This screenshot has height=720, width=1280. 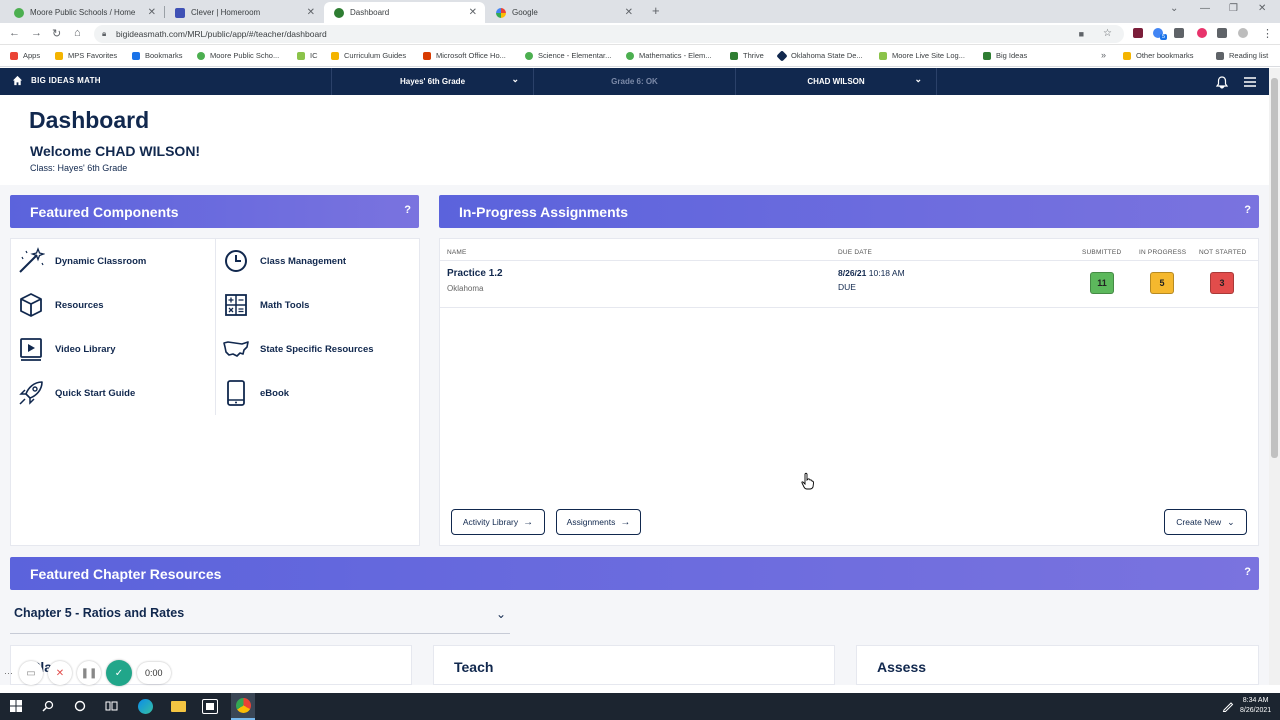 What do you see at coordinates (318, 261) in the screenshot?
I see `class-management-link: Class Management` at bounding box center [318, 261].